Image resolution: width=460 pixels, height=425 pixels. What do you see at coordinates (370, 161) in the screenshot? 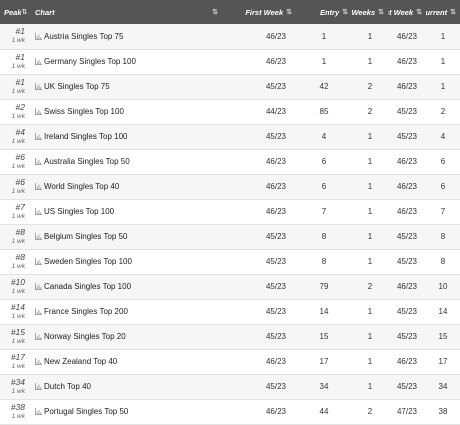
I see `weeks-cell: 1` at bounding box center [370, 161].